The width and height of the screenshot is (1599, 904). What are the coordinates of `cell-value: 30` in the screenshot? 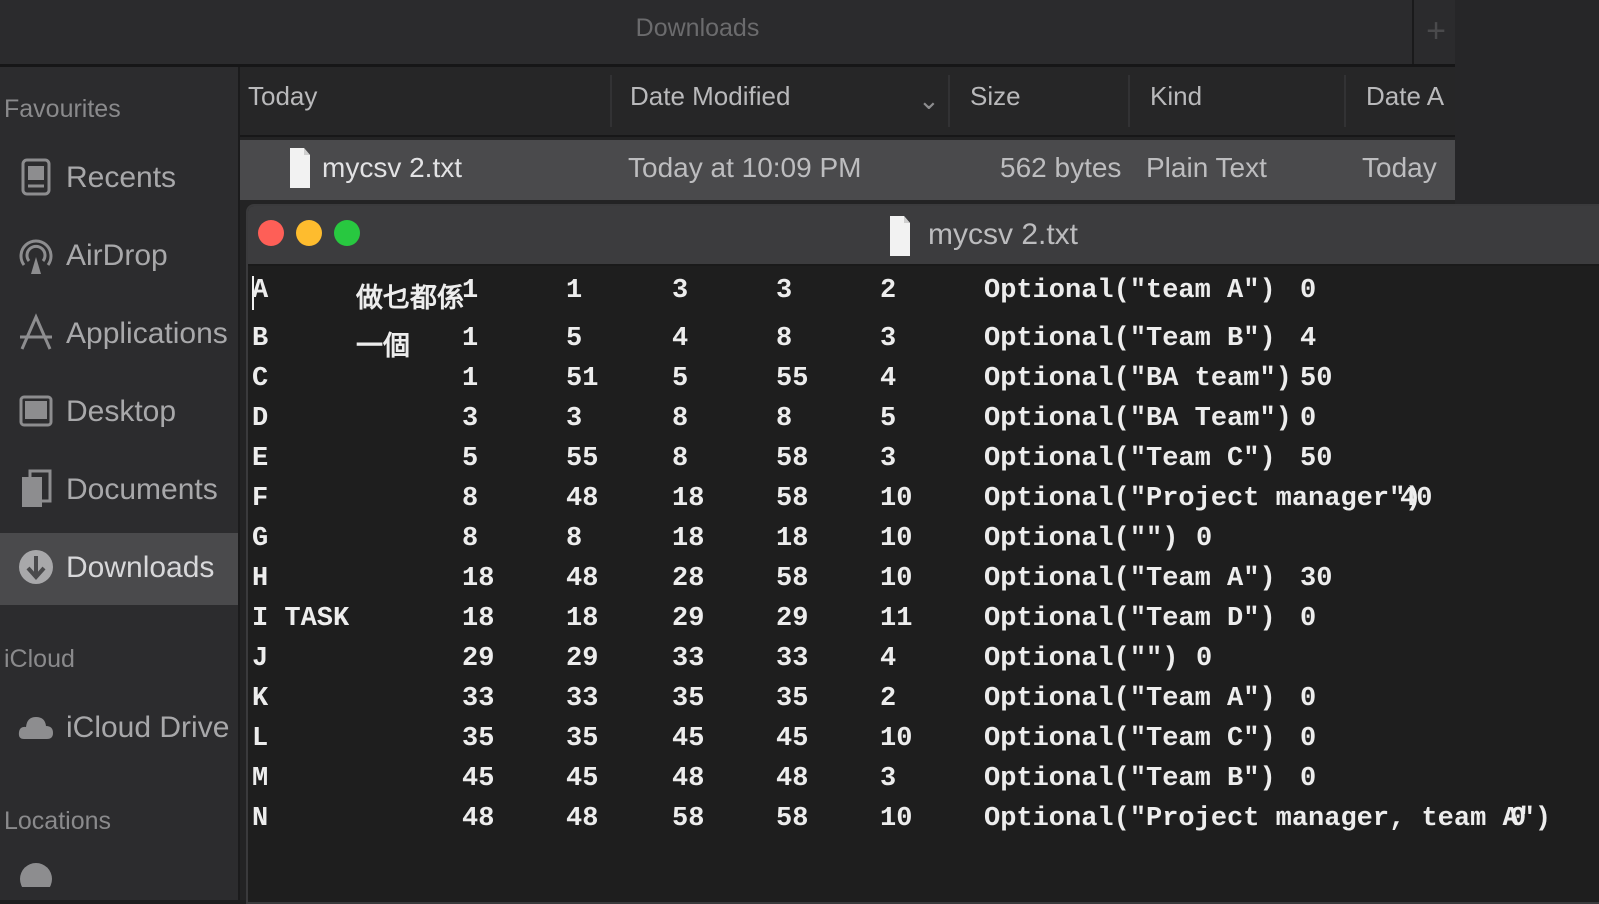 It's located at (1316, 579).